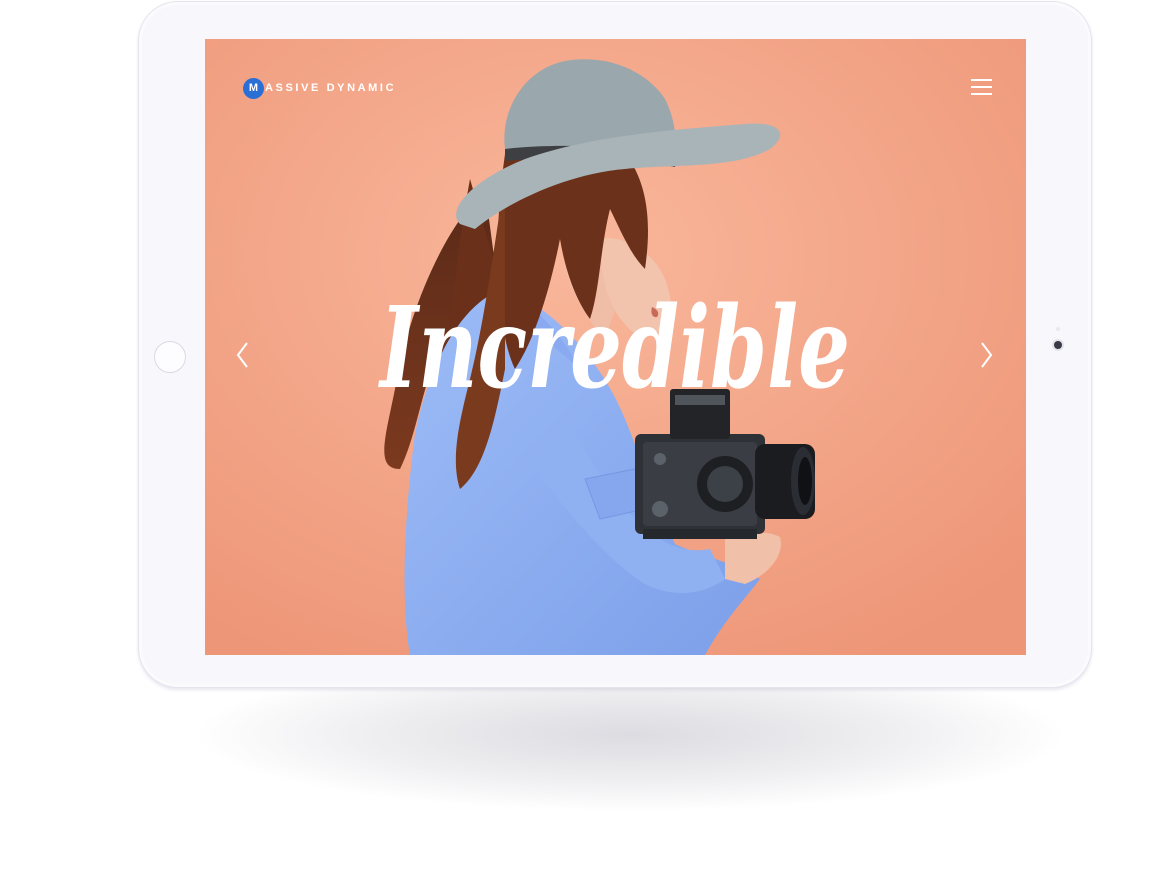 The width and height of the screenshot is (1170, 892). I want to click on hero-headline: Incredible, so click(614, 348).